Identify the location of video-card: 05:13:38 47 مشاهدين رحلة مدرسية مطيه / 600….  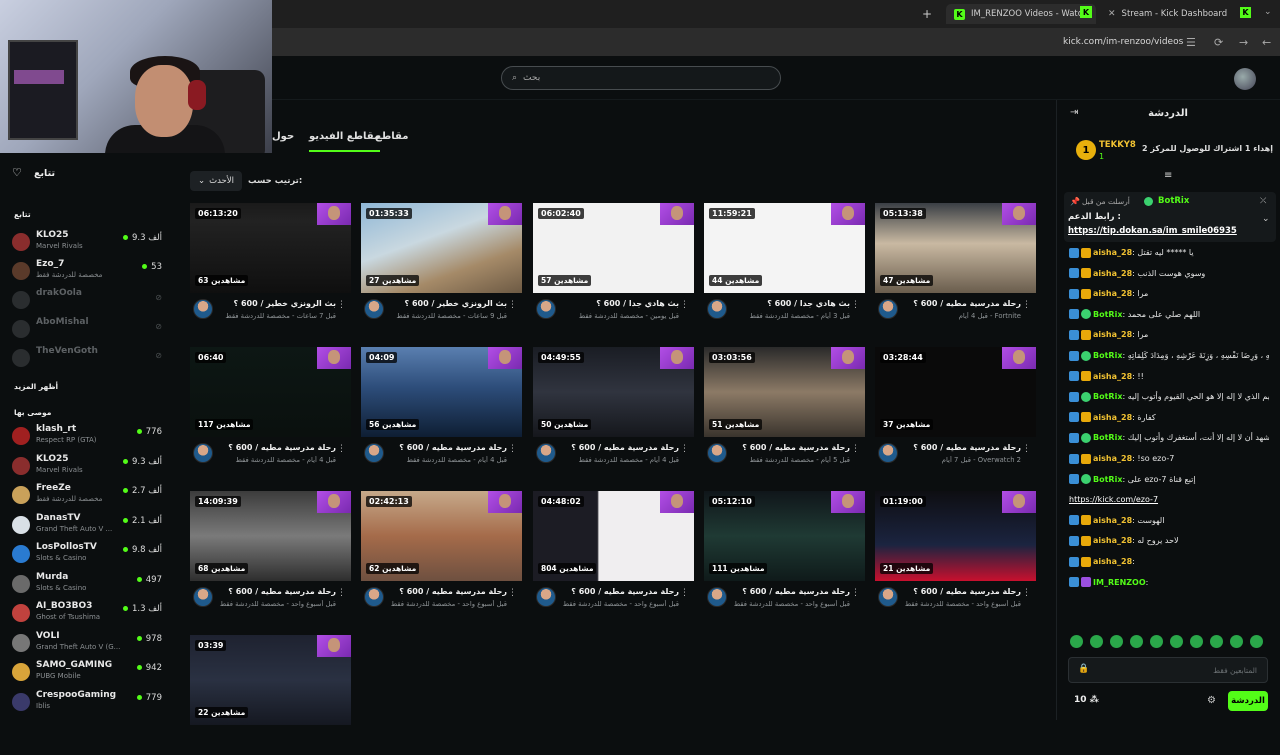
(955, 263).